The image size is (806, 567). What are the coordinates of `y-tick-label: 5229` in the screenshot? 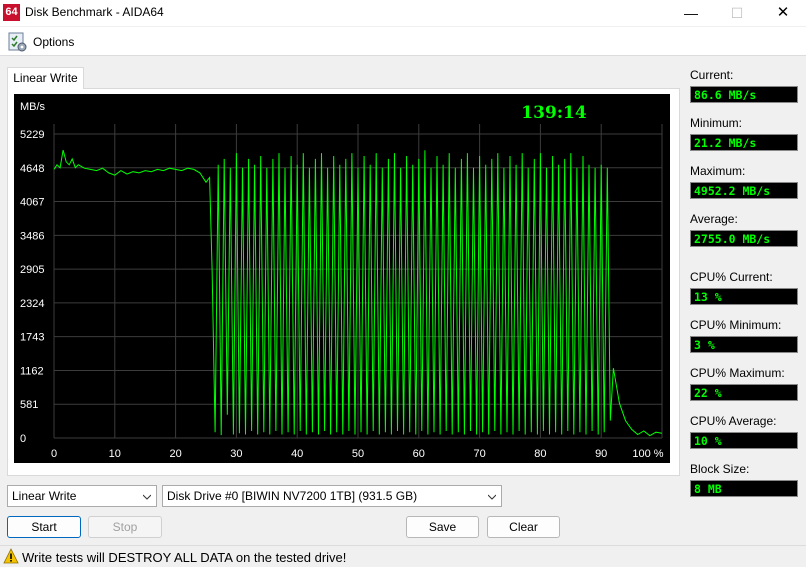 It's located at (32, 135).